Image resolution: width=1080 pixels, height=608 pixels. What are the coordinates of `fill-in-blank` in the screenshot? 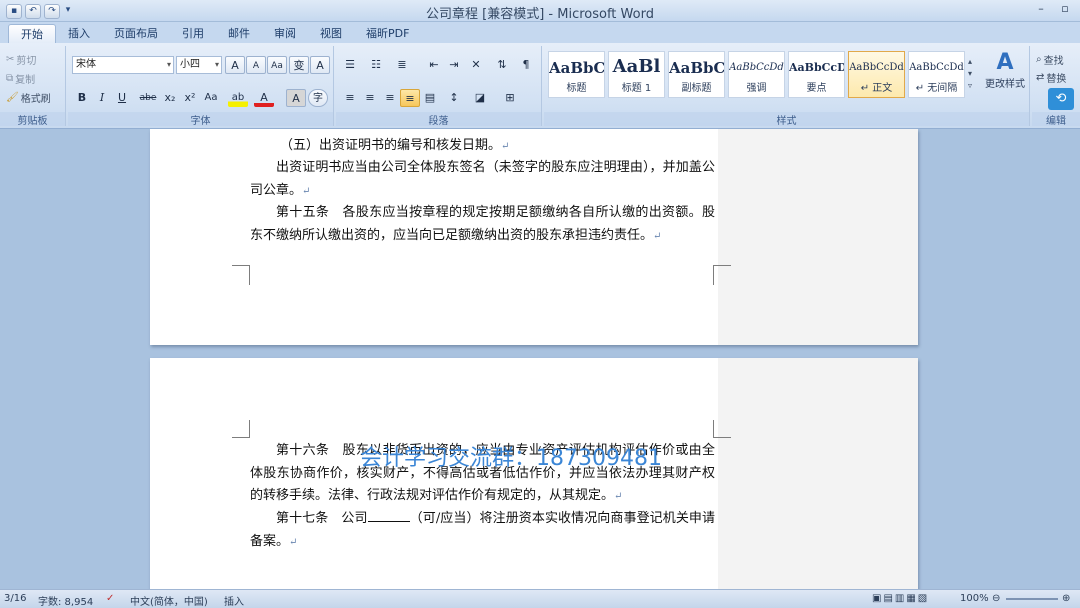 It's located at (388, 515).